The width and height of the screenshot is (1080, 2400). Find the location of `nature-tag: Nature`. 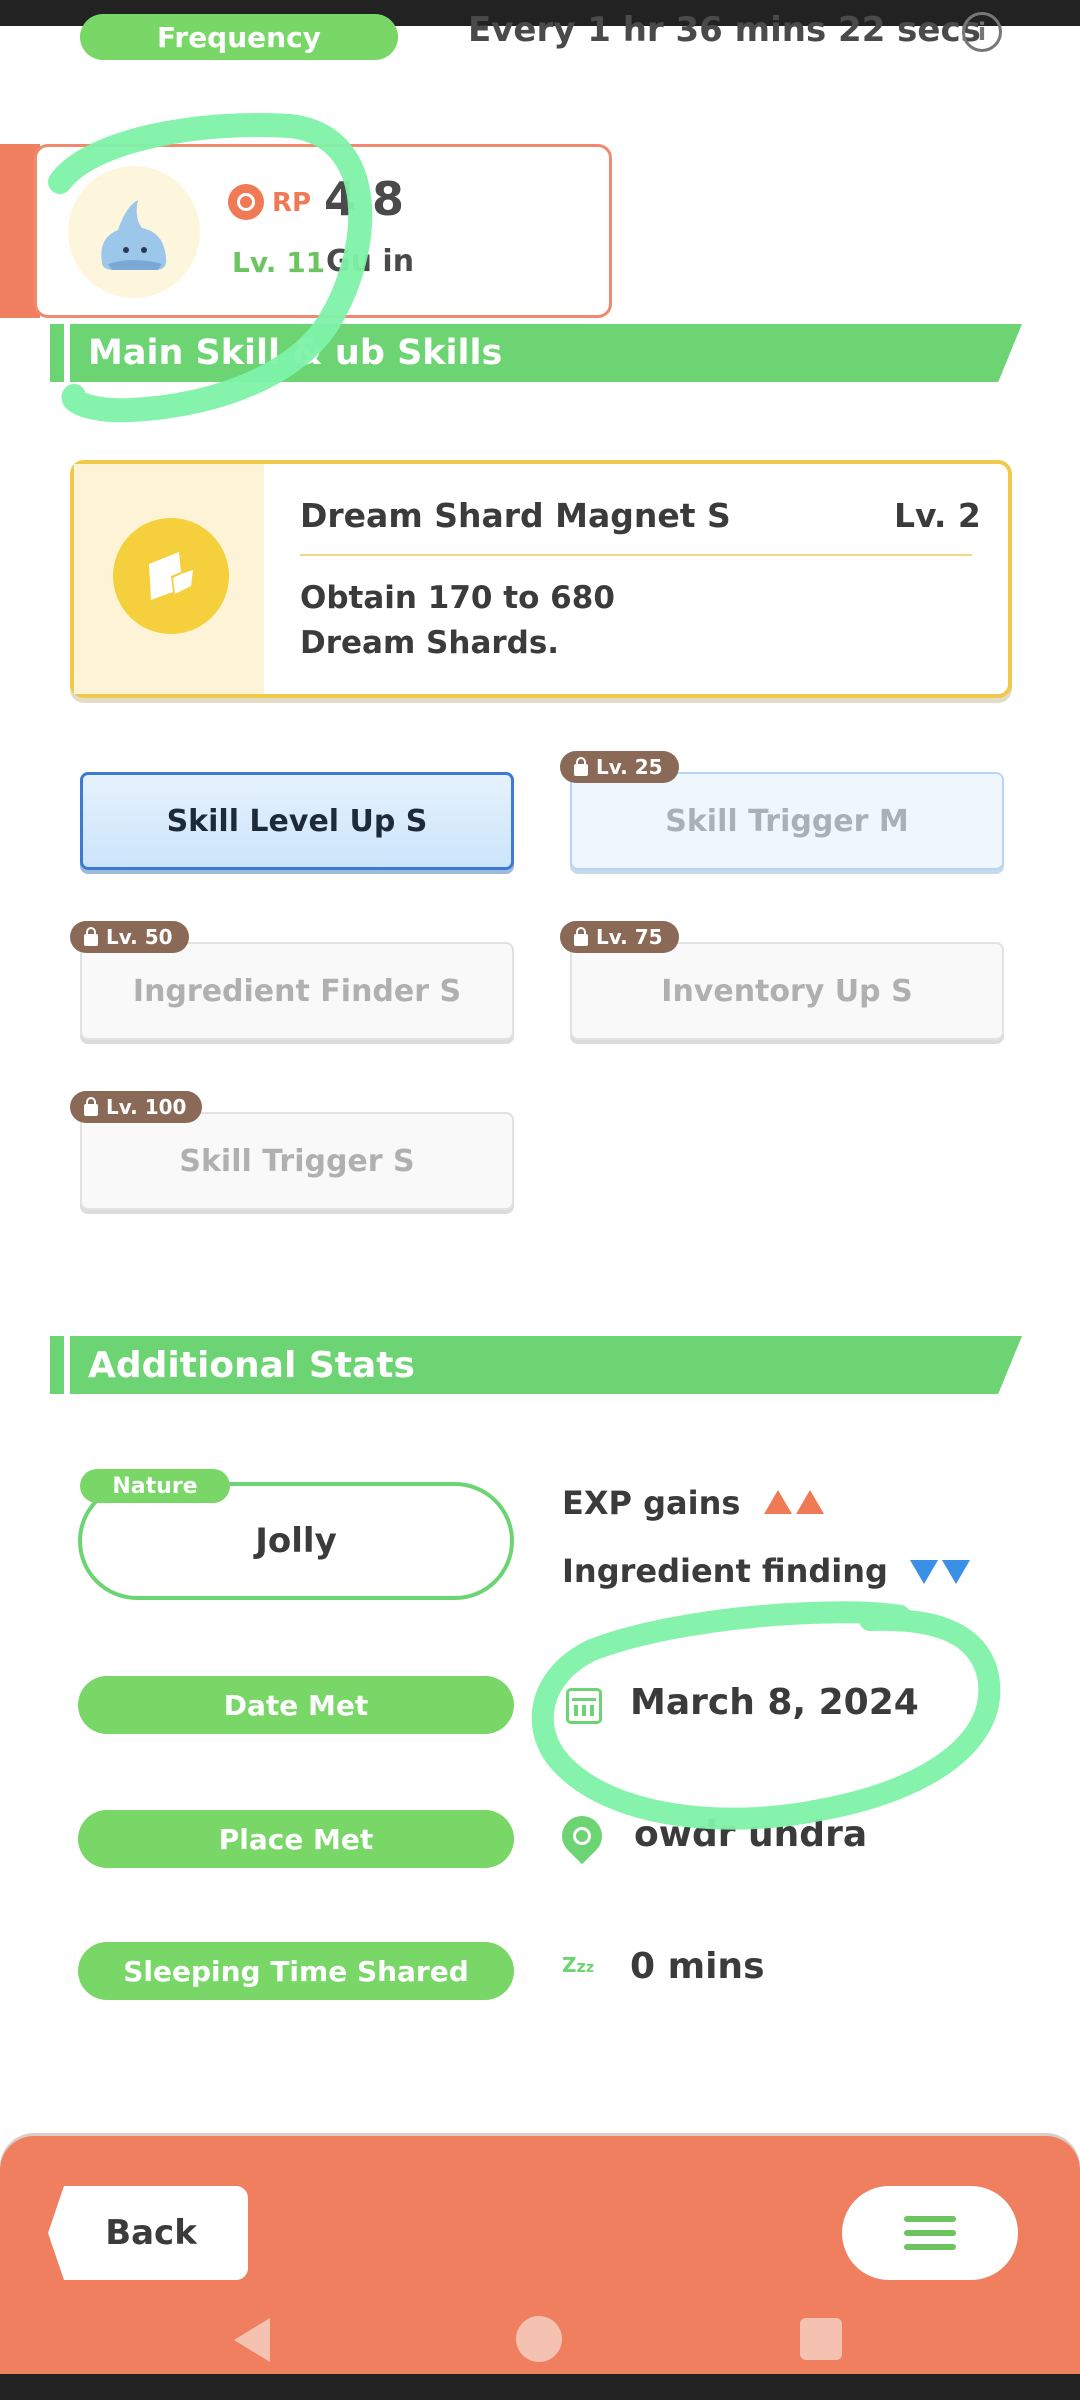

nature-tag: Nature is located at coordinates (155, 1486).